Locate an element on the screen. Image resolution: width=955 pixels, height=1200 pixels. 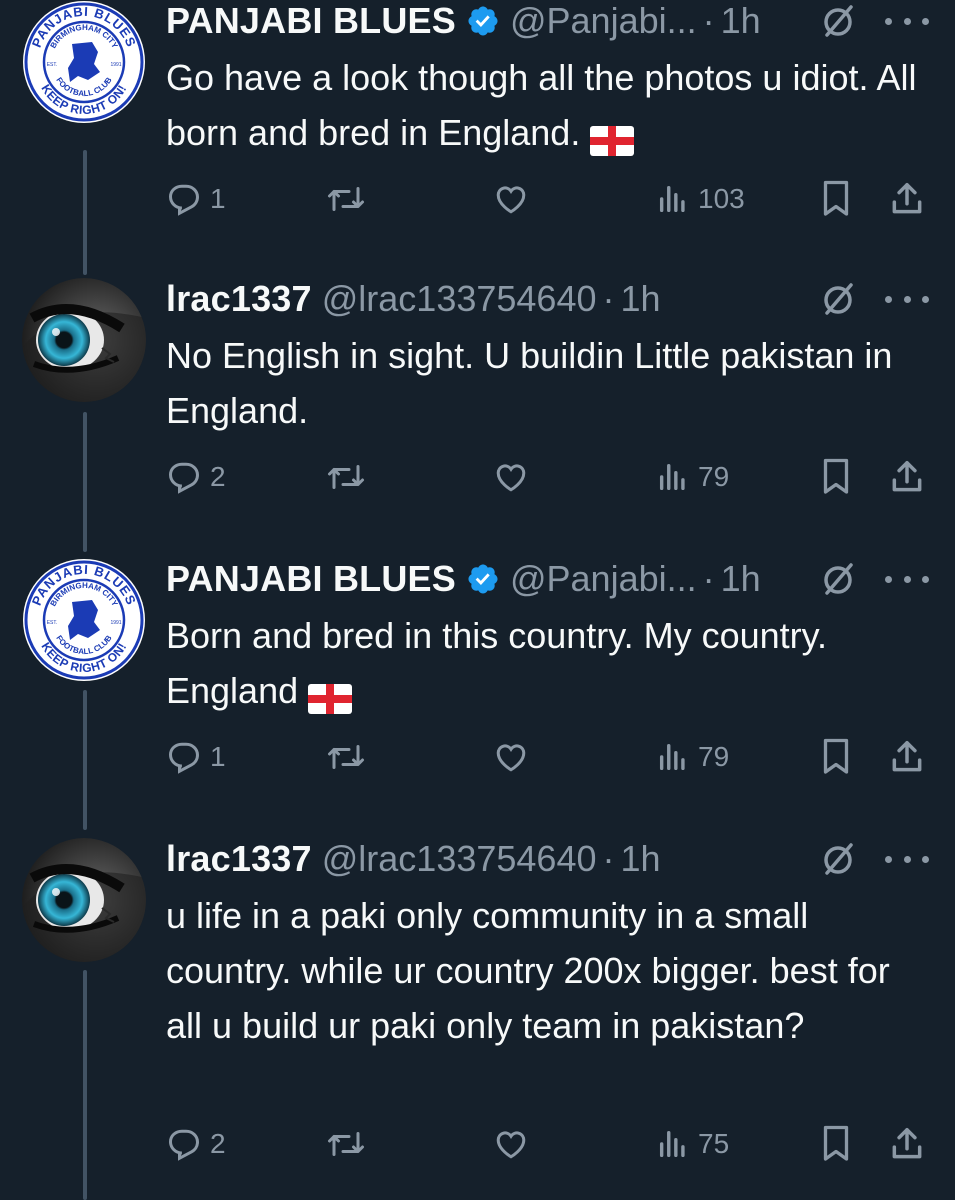
views-count: 75 is located at coordinates (714, 1143).